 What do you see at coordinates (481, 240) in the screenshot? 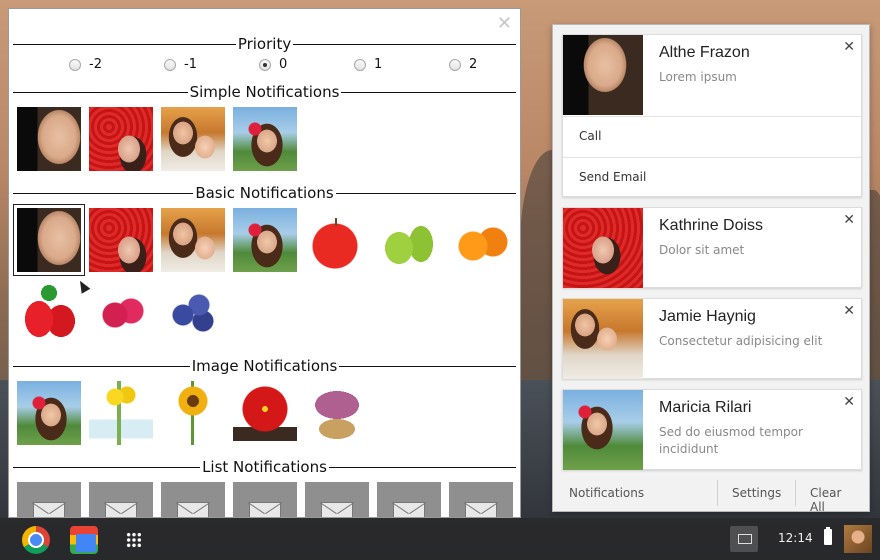
I see `basic-thumb-oranges` at bounding box center [481, 240].